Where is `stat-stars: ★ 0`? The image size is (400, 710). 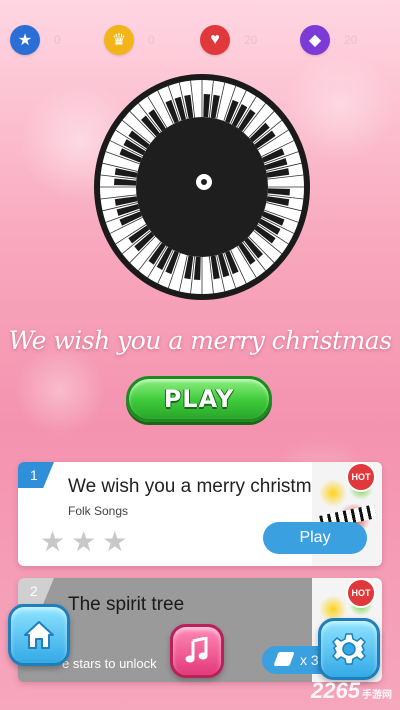 stat-stars: ★ 0 is located at coordinates (35, 40).